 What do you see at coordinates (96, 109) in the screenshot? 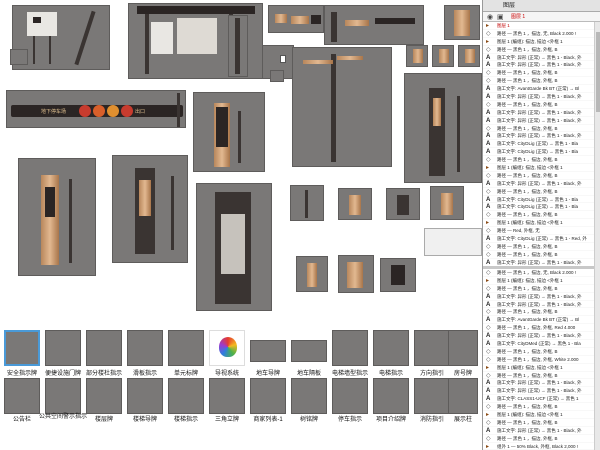
I see `artboard-parking-strip: 地下停车场 出口` at bounding box center [96, 109].